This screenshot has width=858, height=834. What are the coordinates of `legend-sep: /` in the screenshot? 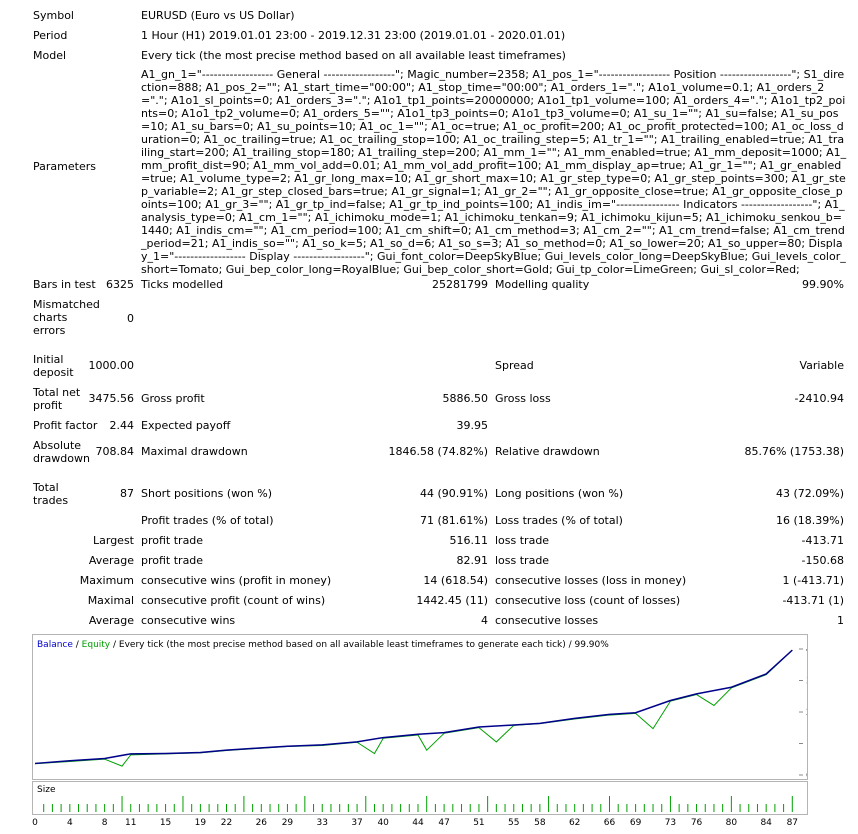 It's located at (77, 645).